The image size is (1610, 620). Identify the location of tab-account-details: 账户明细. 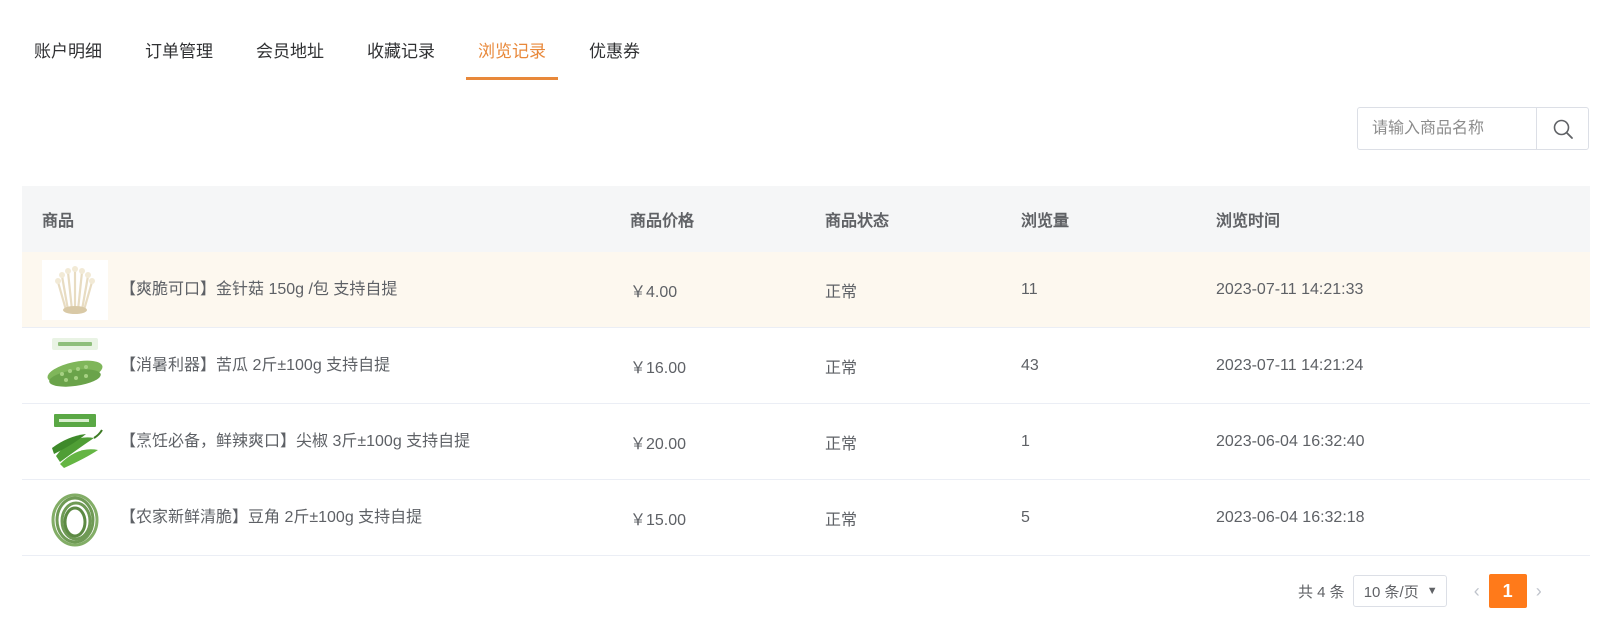
(68, 55).